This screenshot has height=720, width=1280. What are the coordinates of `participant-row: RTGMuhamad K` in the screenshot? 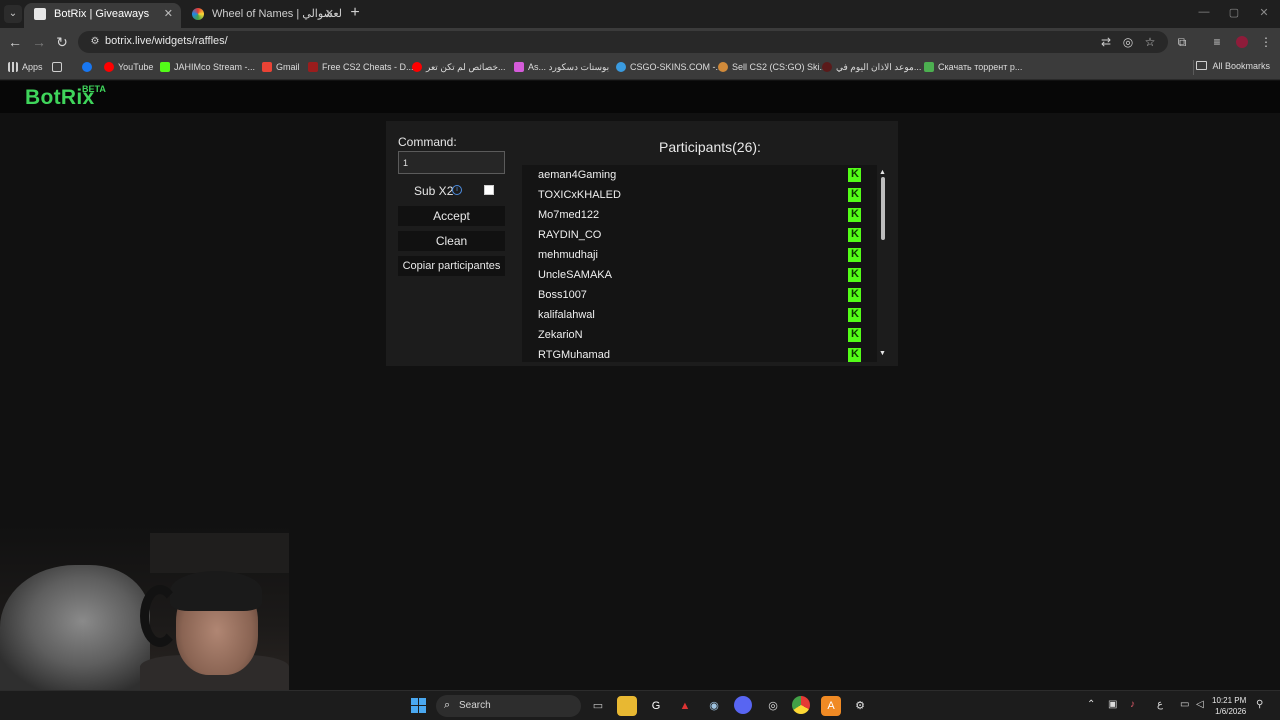 It's located at (692, 353).